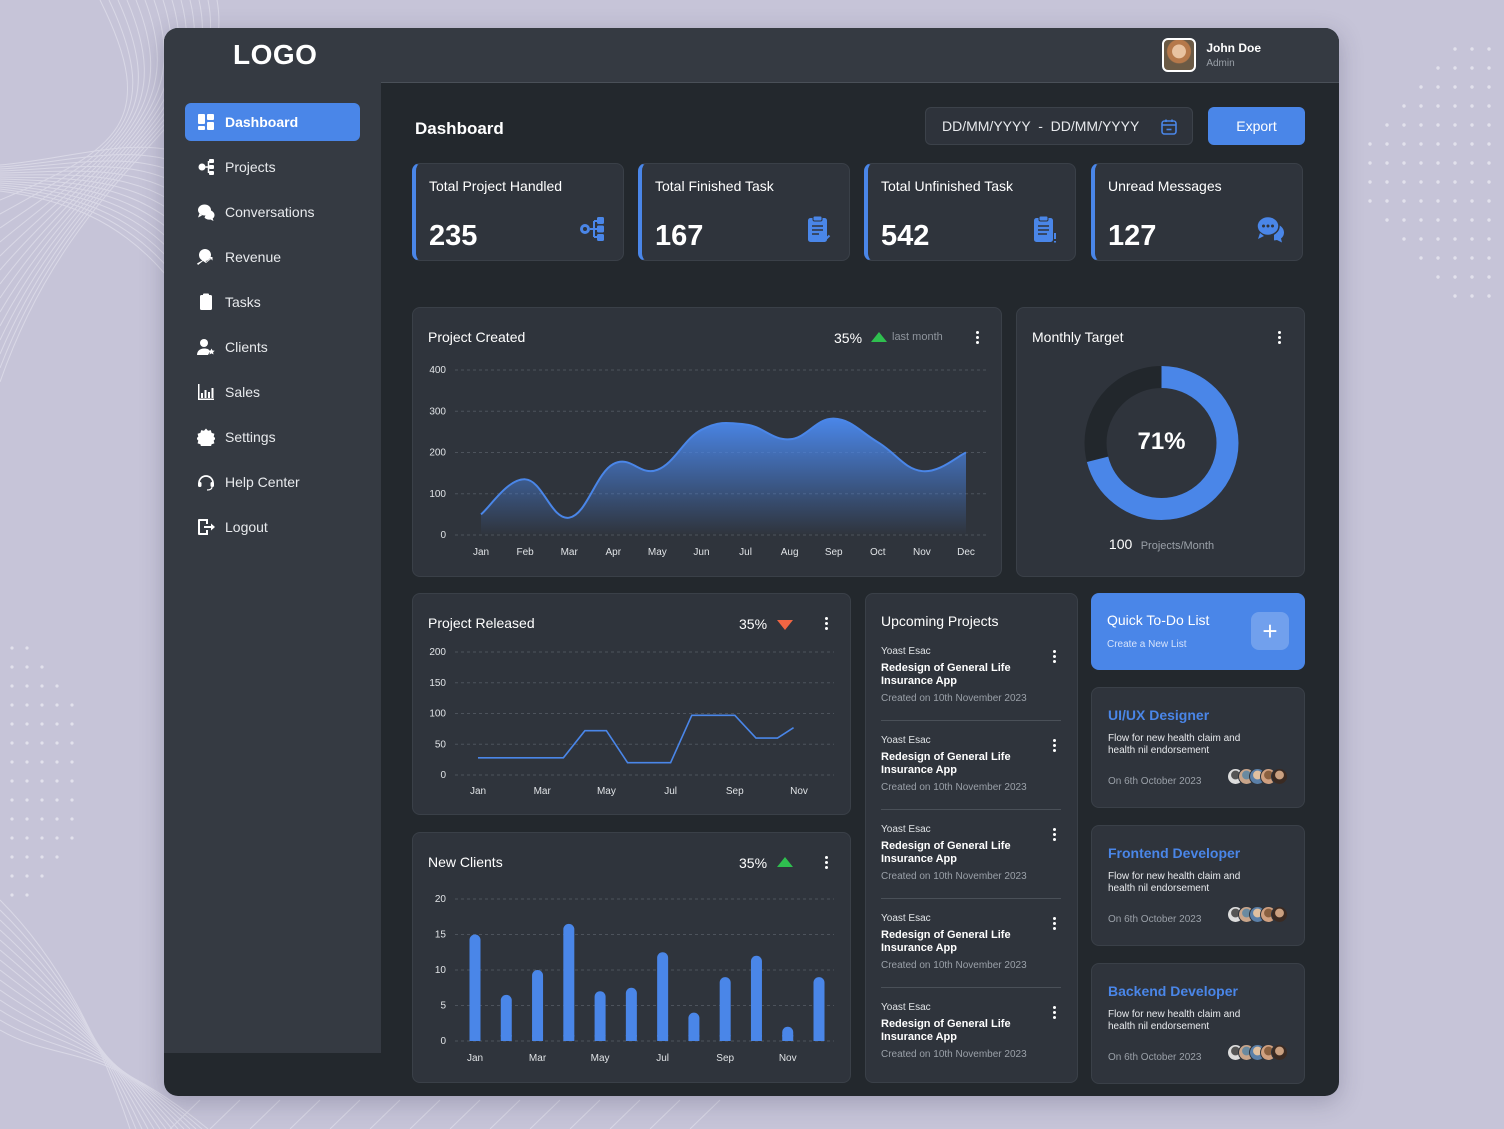  What do you see at coordinates (1256, 126) in the screenshot?
I see `export-button: Export` at bounding box center [1256, 126].